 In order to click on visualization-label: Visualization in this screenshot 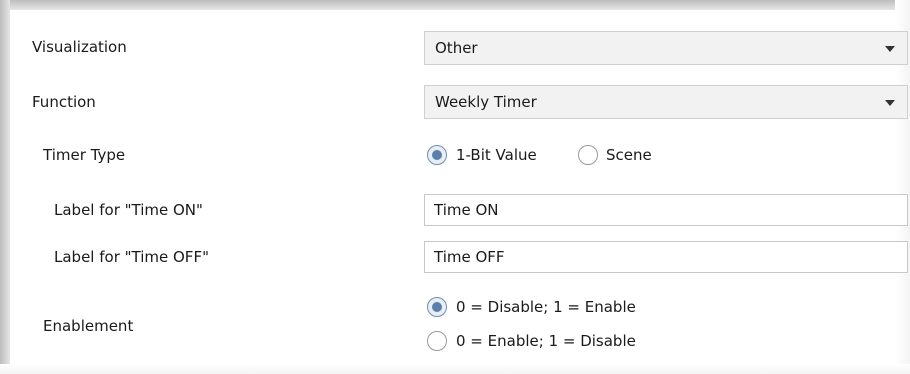, I will do `click(79, 47)`.